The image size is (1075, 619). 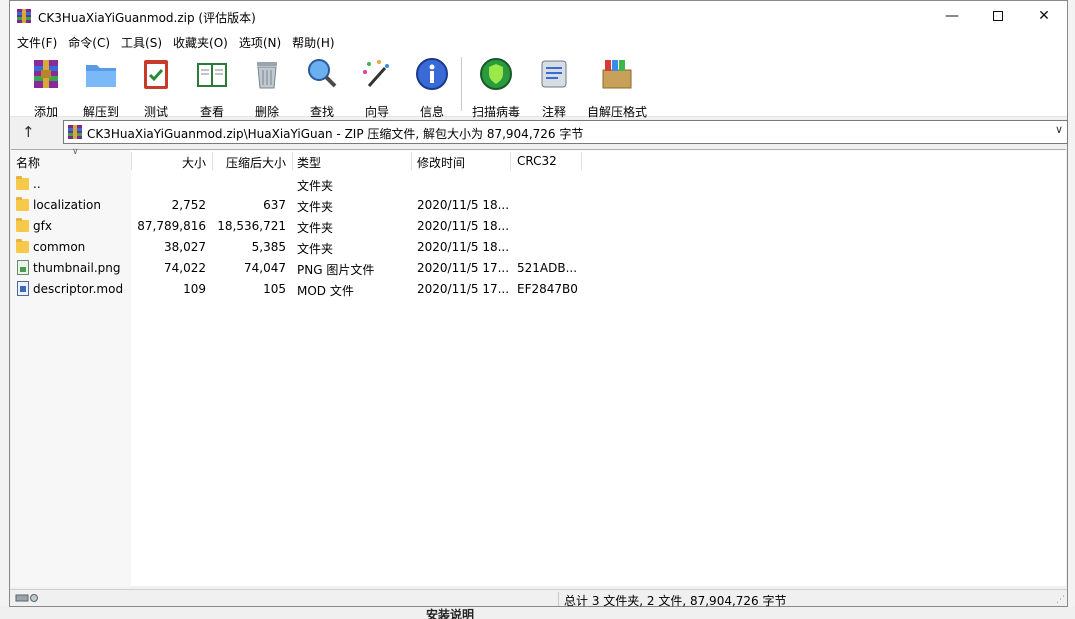 What do you see at coordinates (73, 159) in the screenshot?
I see `column-header-name: 名称 ∨` at bounding box center [73, 159].